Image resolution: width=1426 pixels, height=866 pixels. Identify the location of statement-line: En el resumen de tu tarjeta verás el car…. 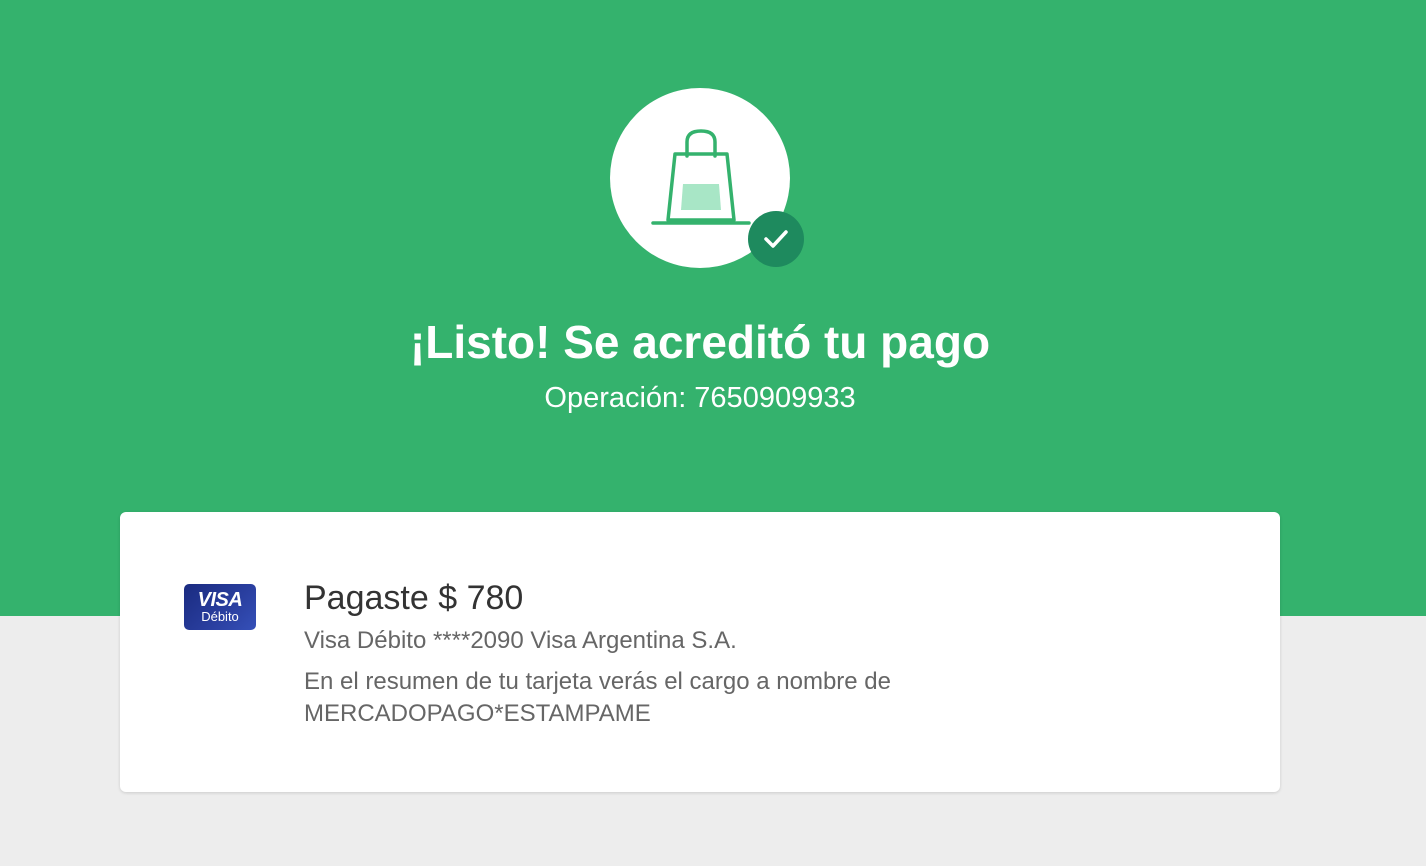
(597, 681).